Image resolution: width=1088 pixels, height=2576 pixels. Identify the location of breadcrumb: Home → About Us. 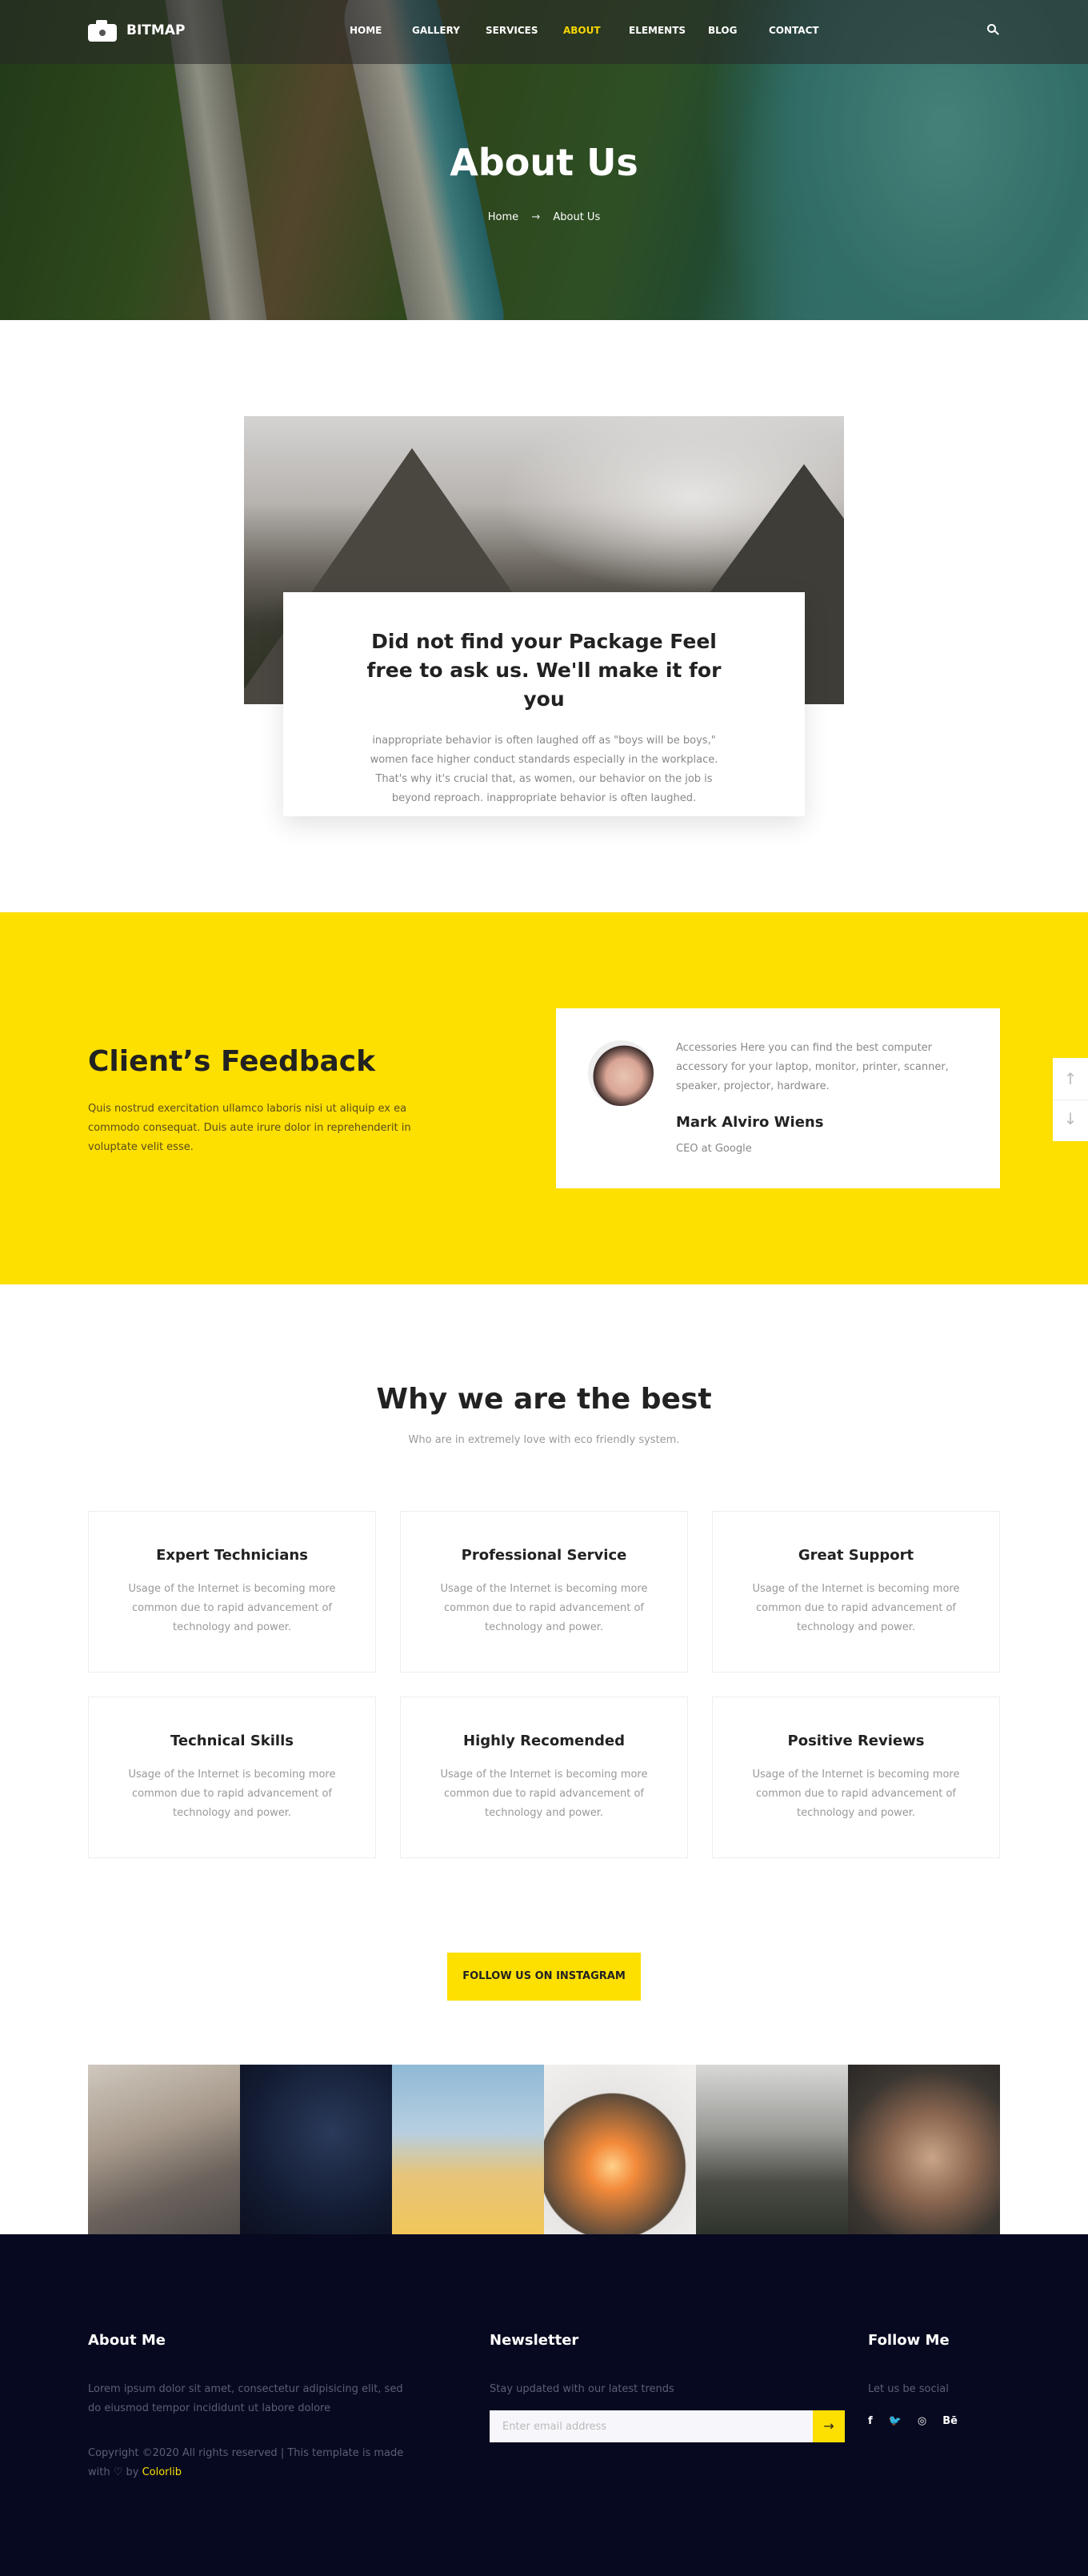
(544, 217).